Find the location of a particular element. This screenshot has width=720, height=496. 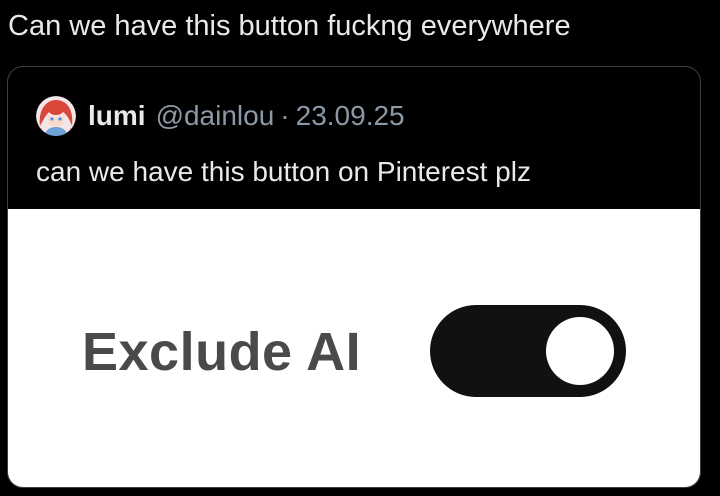

post-date: 23.09.25 is located at coordinates (350, 116).